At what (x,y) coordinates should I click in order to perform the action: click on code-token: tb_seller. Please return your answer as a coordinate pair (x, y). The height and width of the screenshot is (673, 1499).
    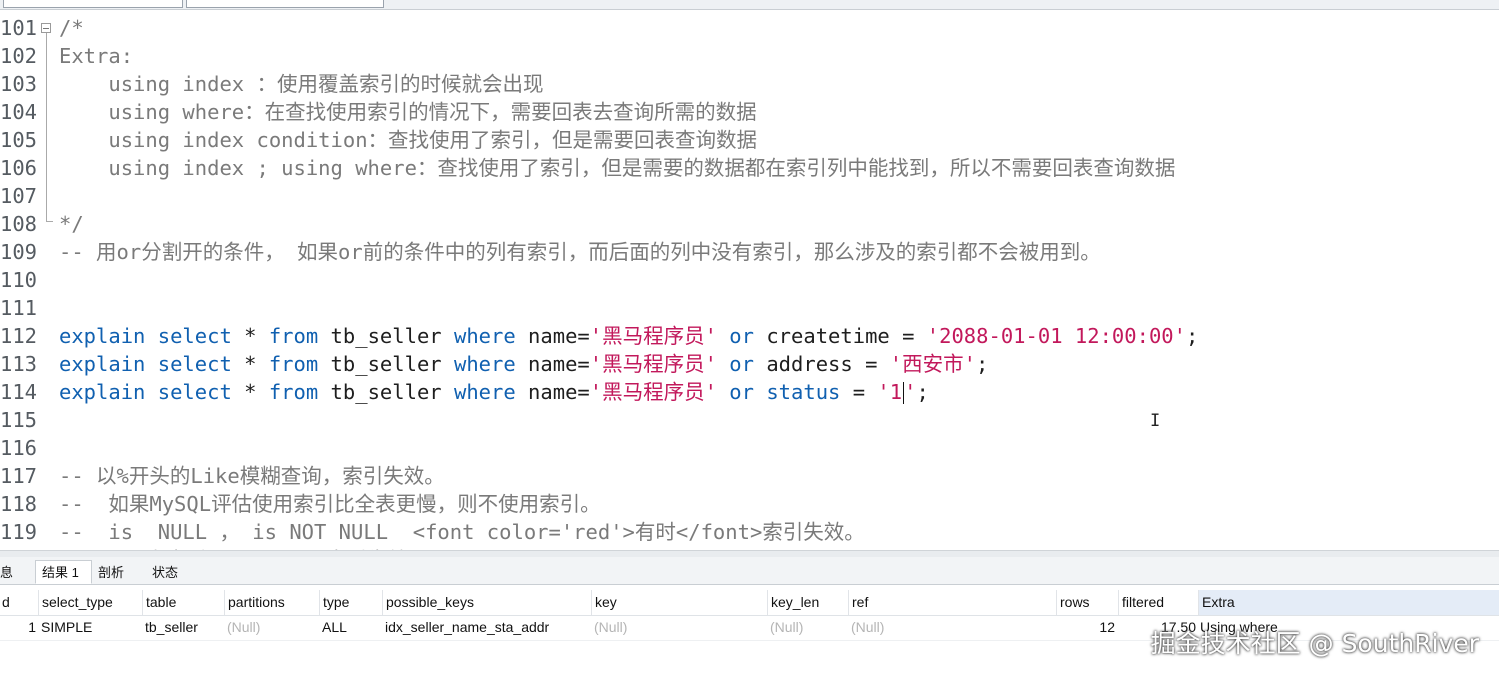
    Looking at the image, I should click on (386, 336).